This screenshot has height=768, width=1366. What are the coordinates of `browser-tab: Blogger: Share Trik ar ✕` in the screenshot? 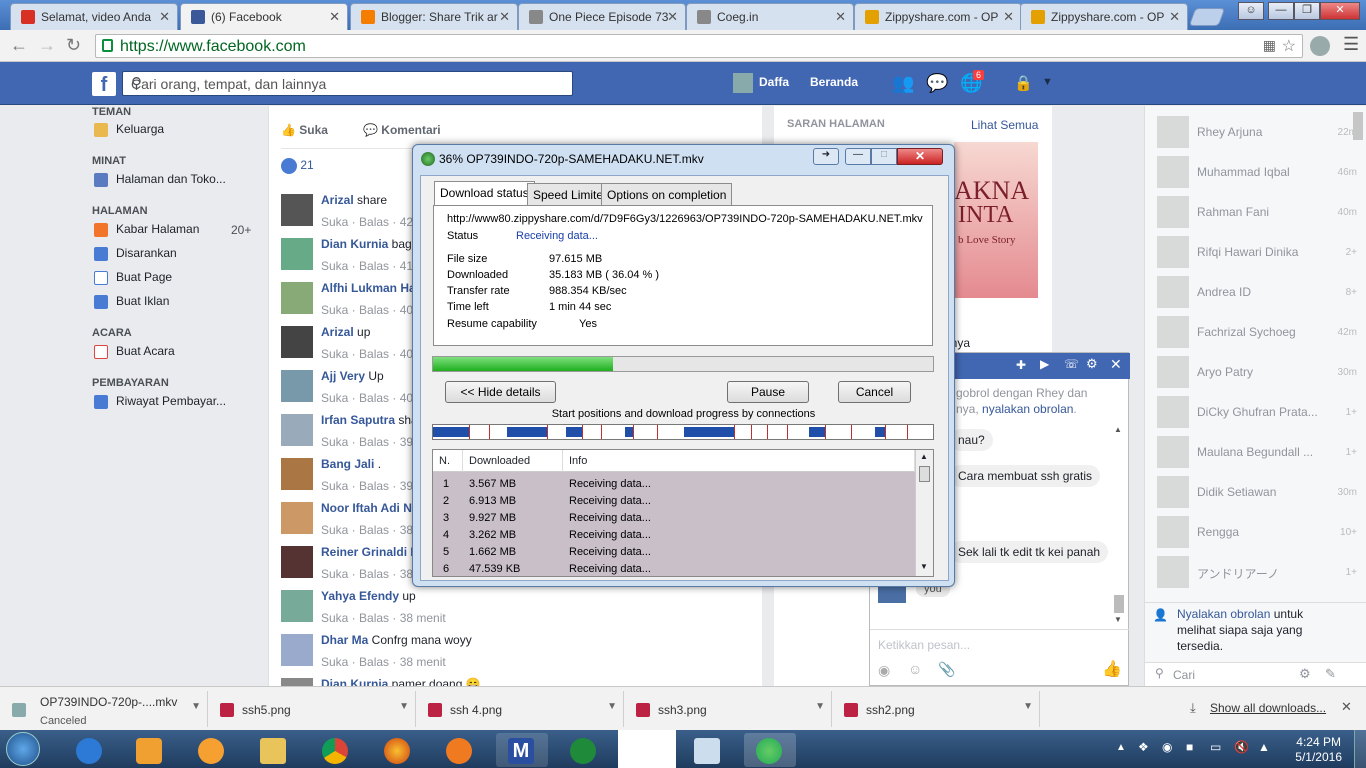 It's located at (434, 16).